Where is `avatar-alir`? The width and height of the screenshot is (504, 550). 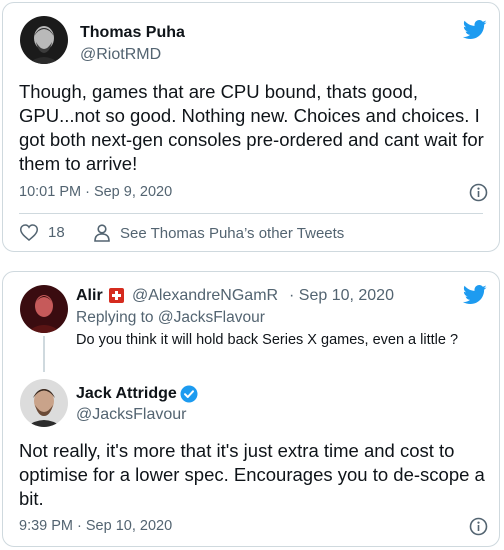 avatar-alir is located at coordinates (44, 309).